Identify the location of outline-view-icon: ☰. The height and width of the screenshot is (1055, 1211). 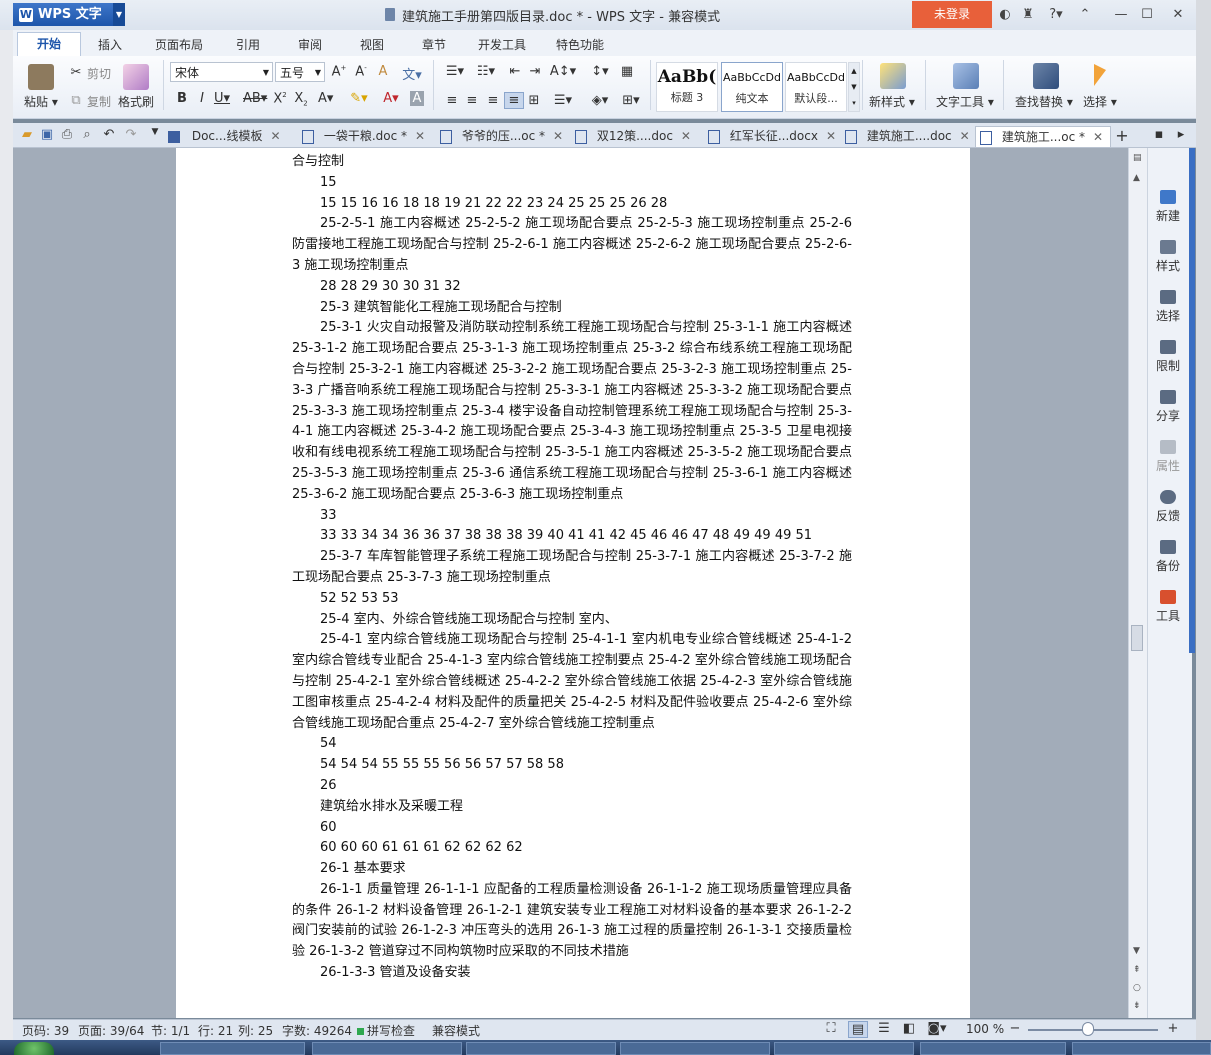
(884, 1028).